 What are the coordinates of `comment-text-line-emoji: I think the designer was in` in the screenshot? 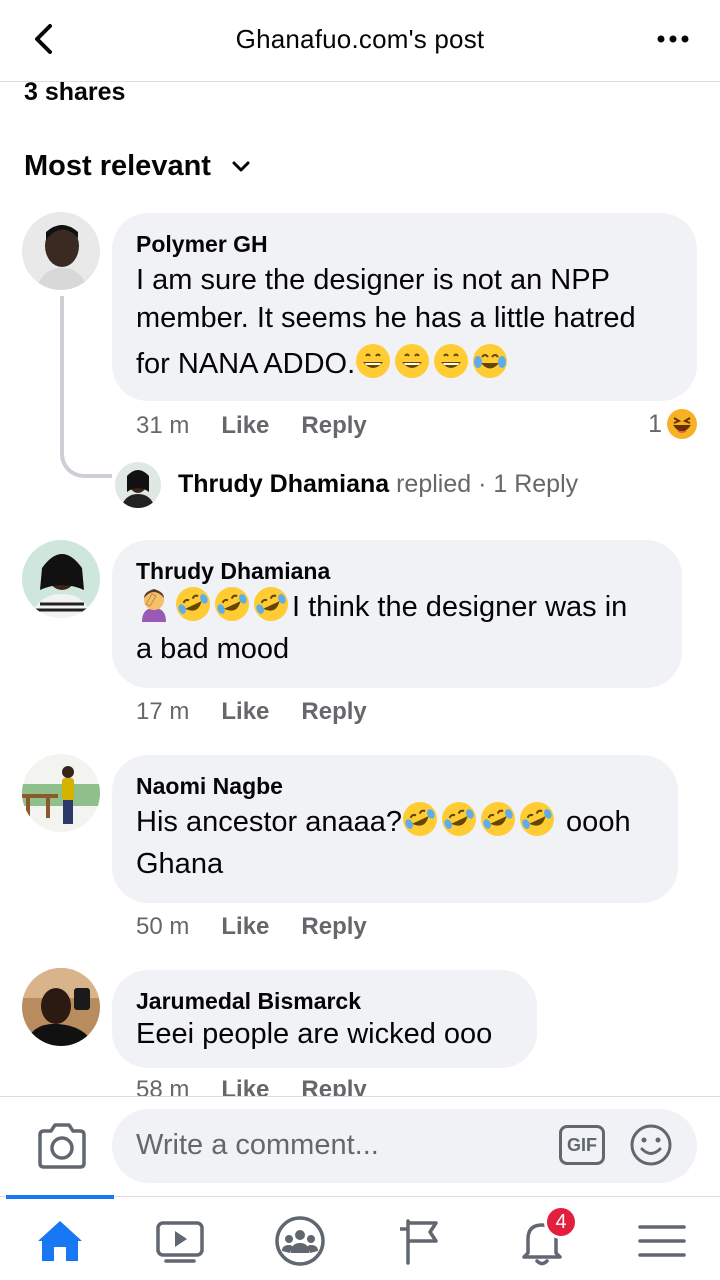 It's located at (397, 607).